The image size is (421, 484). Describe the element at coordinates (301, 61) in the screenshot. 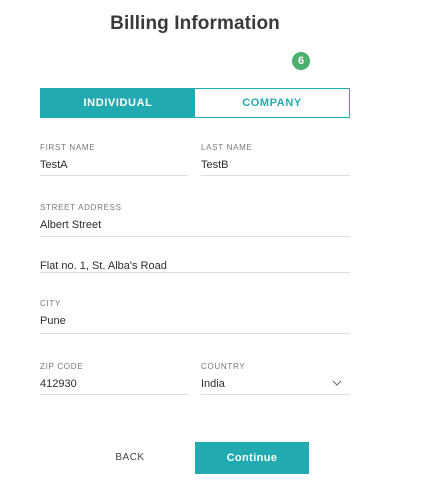

I see `step-badge: 6` at that location.